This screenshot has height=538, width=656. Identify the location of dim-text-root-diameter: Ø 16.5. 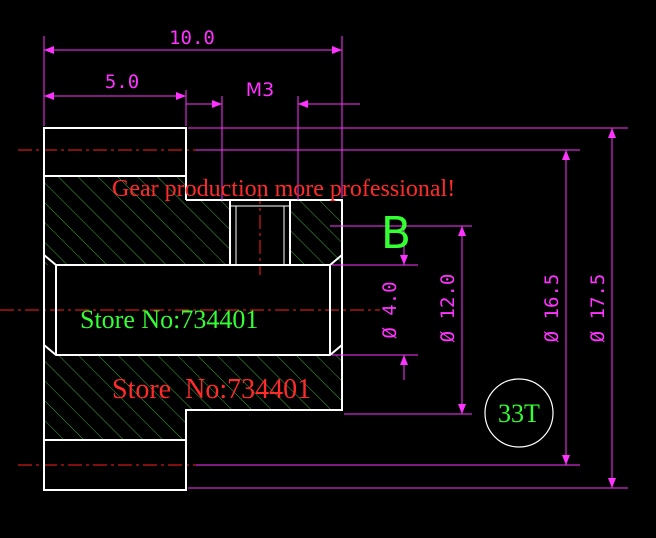
(552, 308).